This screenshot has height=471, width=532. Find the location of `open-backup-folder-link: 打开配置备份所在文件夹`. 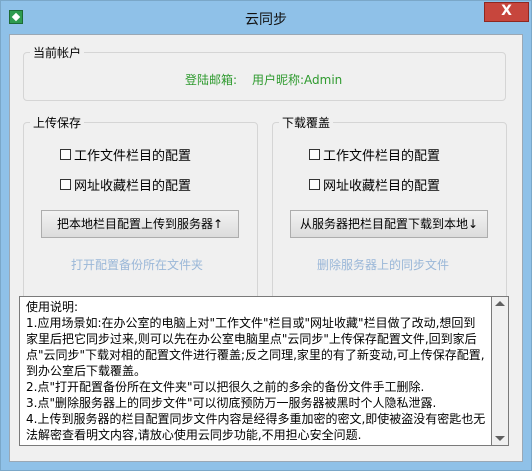

open-backup-folder-link: 打开配置备份所在文件夹 is located at coordinates (137, 264).